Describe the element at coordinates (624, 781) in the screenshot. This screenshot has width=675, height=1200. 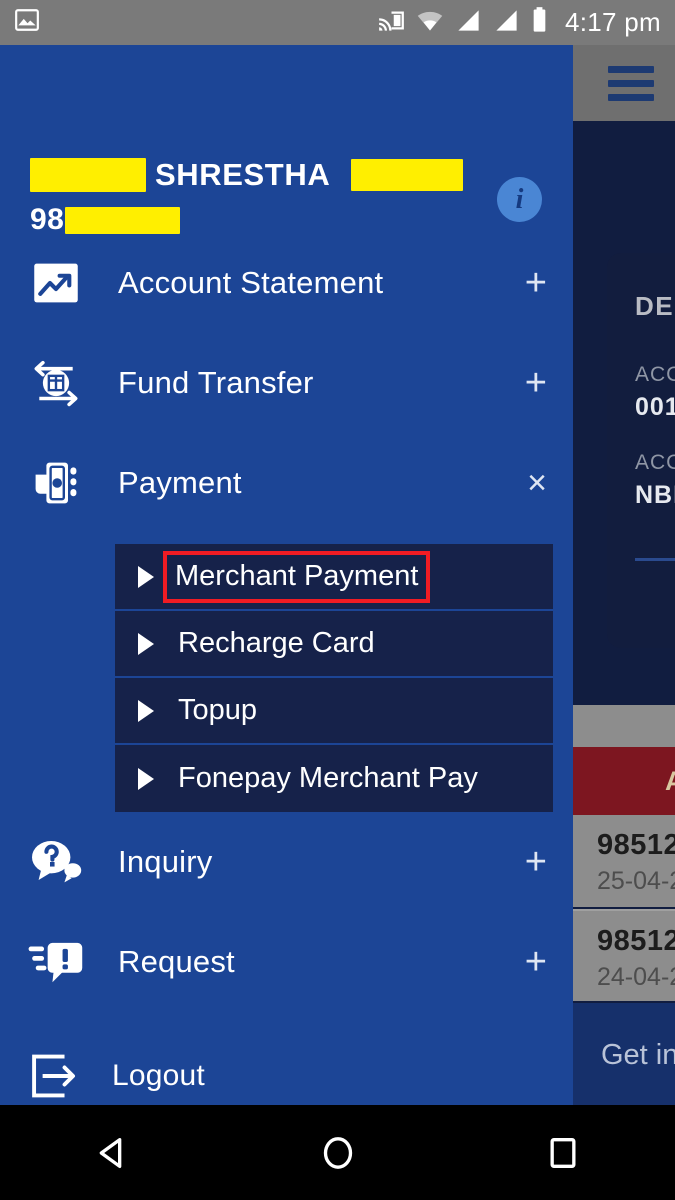
I see `background-alert-banner: A` at that location.